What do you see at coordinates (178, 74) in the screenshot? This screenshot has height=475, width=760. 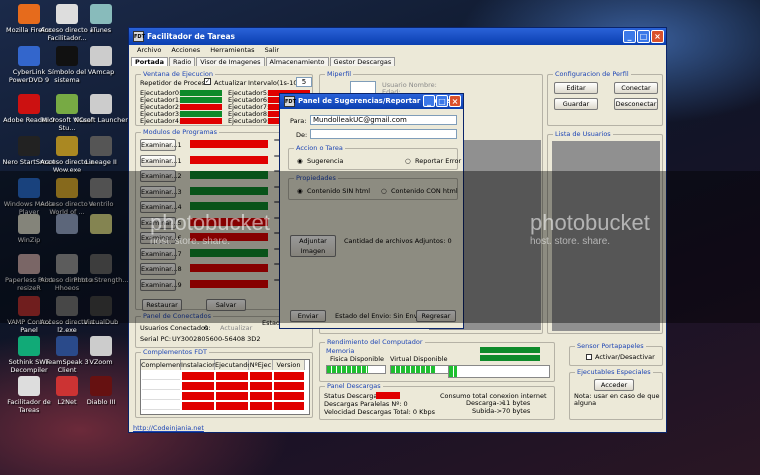 I see `ejecucion-legend: Ventana de Ejecucion` at bounding box center [178, 74].